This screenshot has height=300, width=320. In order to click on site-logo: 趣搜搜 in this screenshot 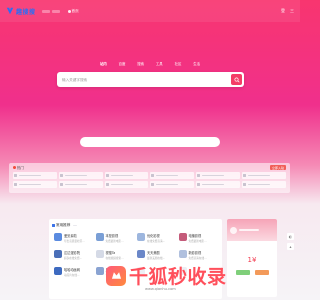, I will do `click(21, 11)`.